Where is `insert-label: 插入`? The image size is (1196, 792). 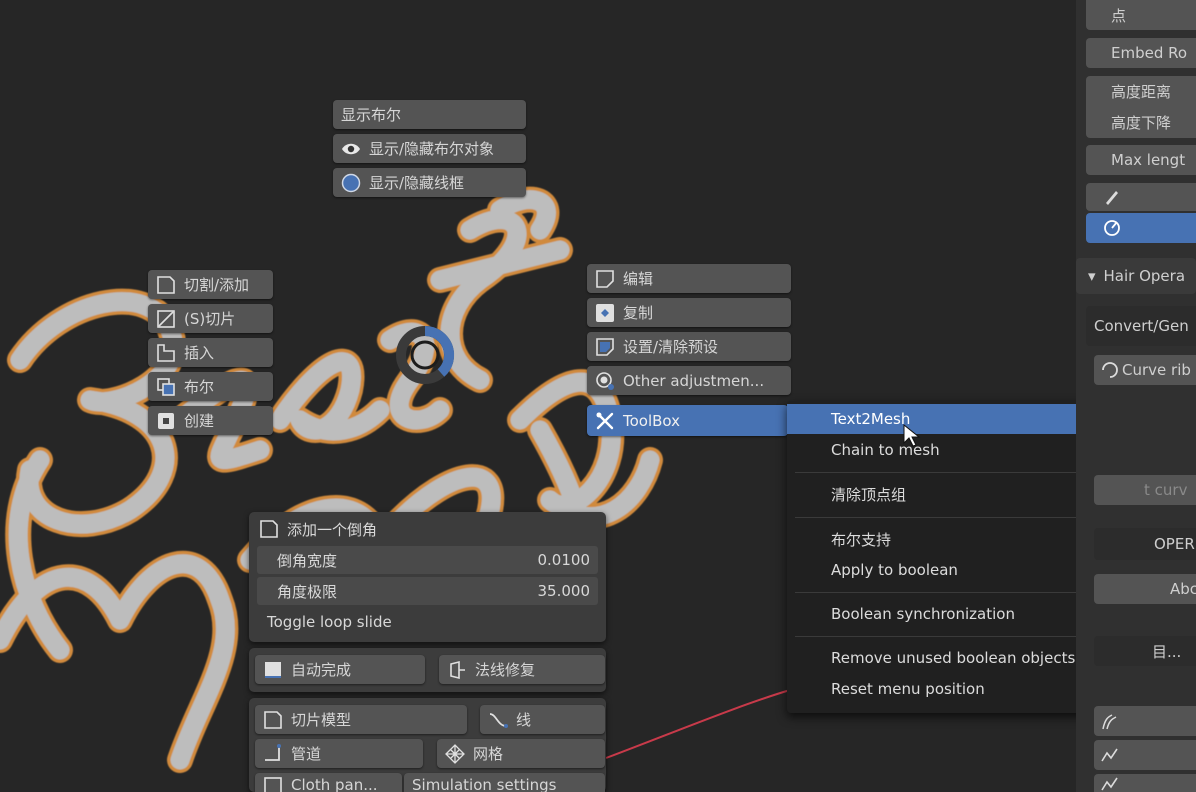
insert-label: 插入 is located at coordinates (199, 353).